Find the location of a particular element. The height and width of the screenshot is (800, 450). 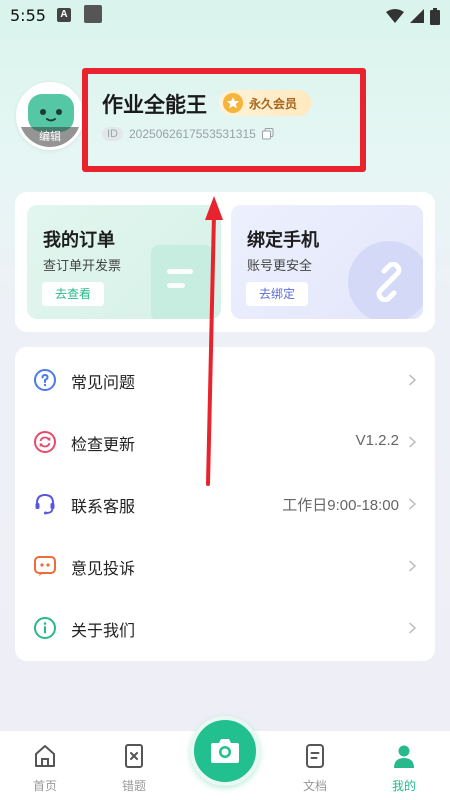

highlight-box is located at coordinates (224, 120).